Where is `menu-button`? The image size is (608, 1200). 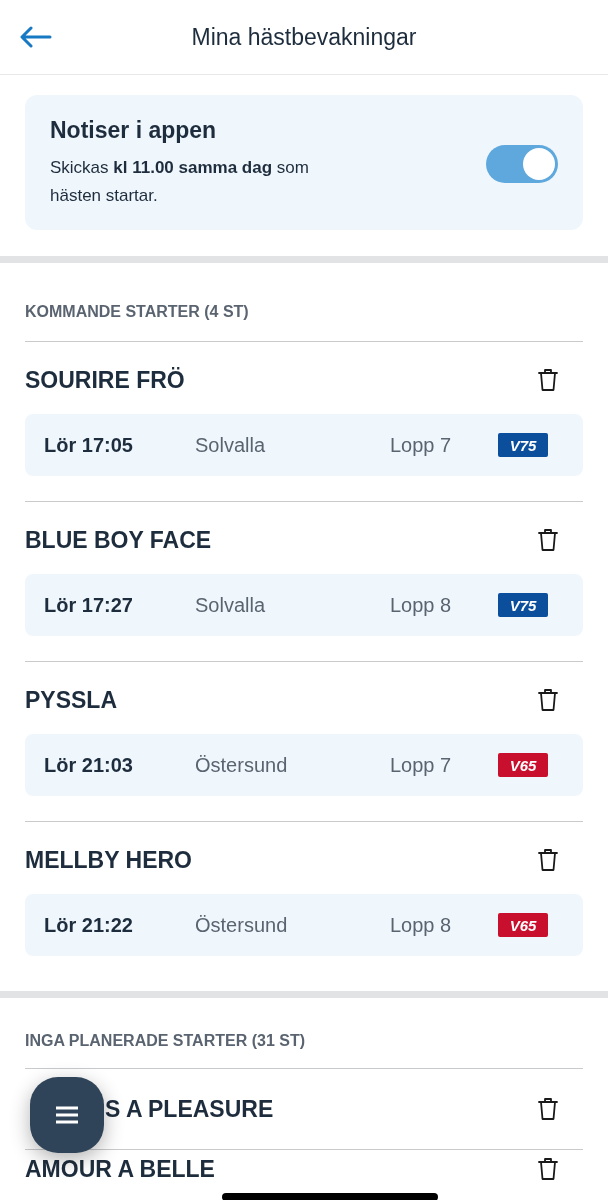 menu-button is located at coordinates (67, 1115).